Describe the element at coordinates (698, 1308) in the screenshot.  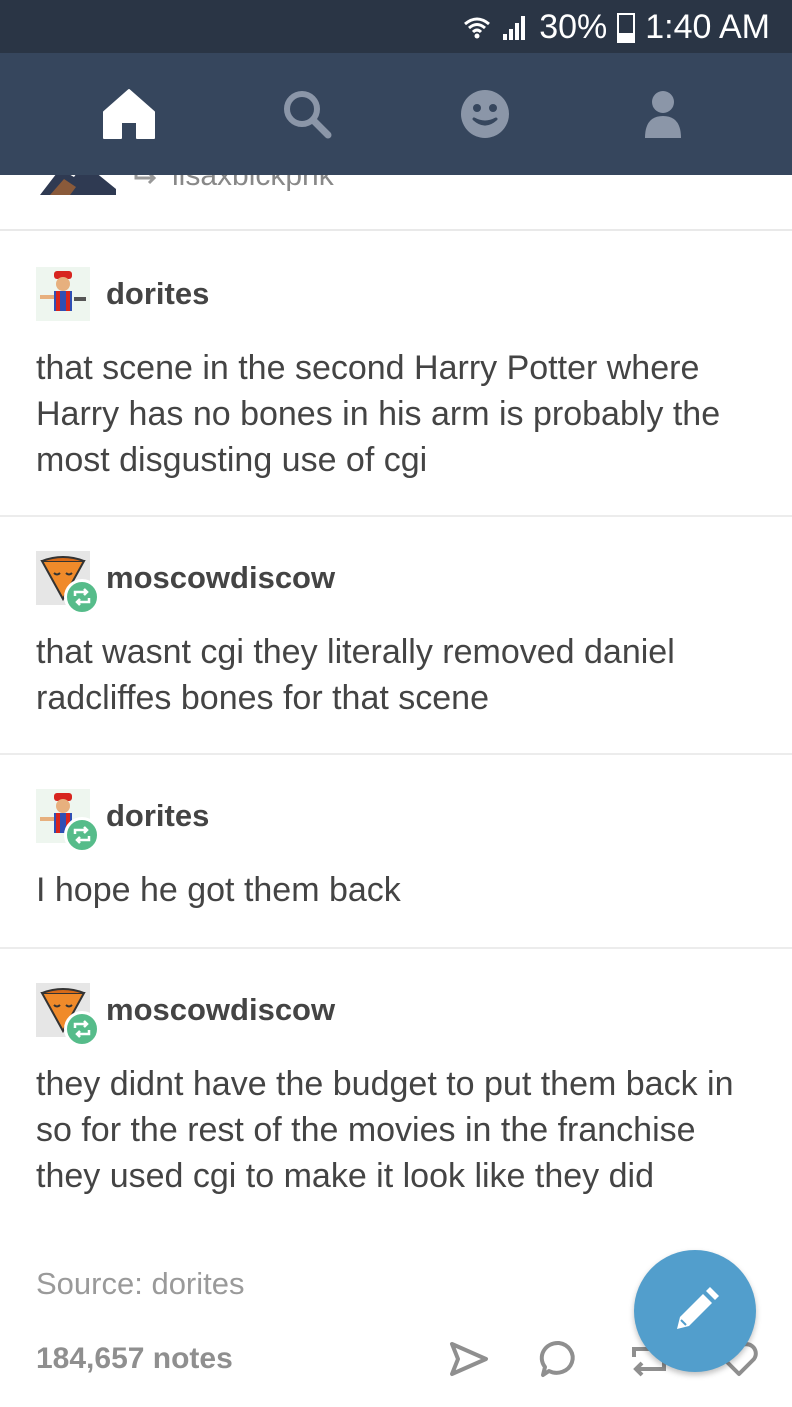
I see `pencil-icon` at that location.